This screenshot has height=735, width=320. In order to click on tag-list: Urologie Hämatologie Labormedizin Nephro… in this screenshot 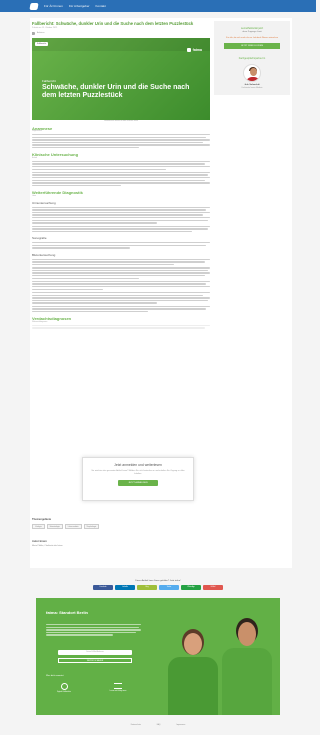, I will do `click(66, 526)`.